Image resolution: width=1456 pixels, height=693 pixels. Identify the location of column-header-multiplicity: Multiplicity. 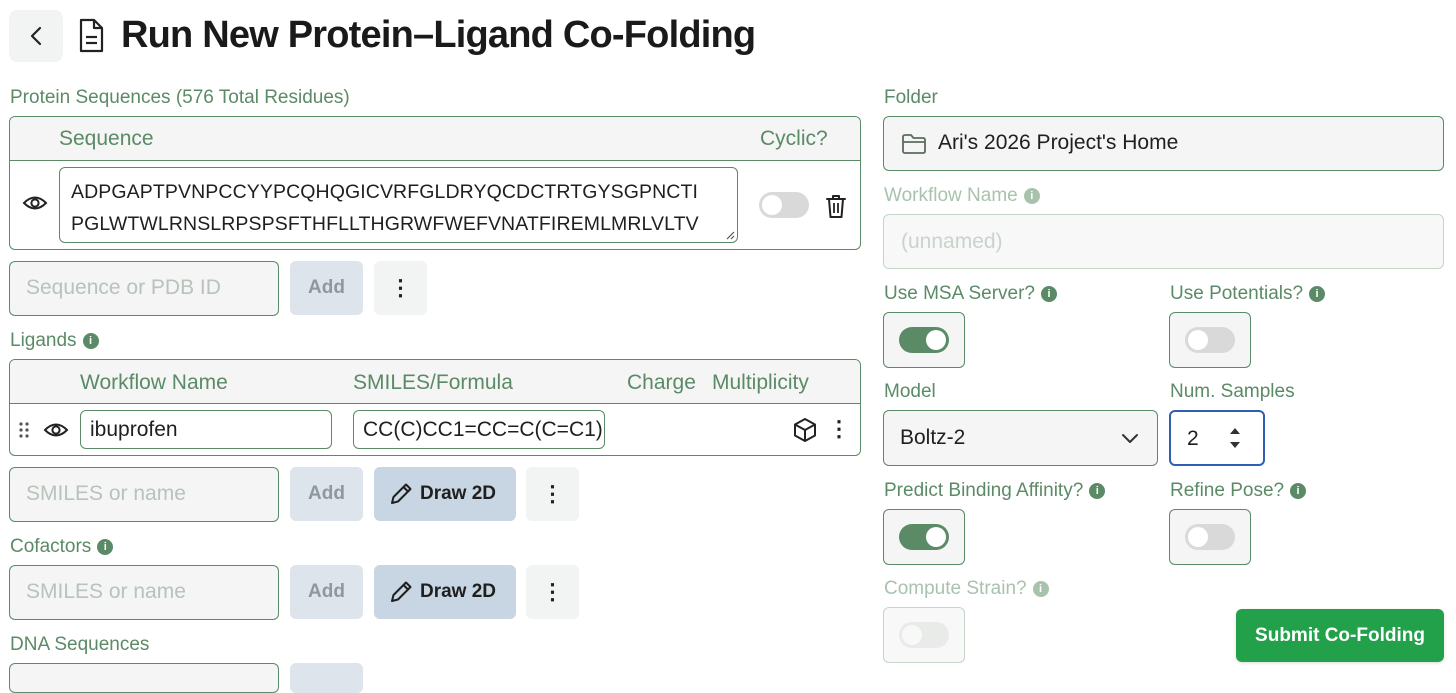
(760, 382).